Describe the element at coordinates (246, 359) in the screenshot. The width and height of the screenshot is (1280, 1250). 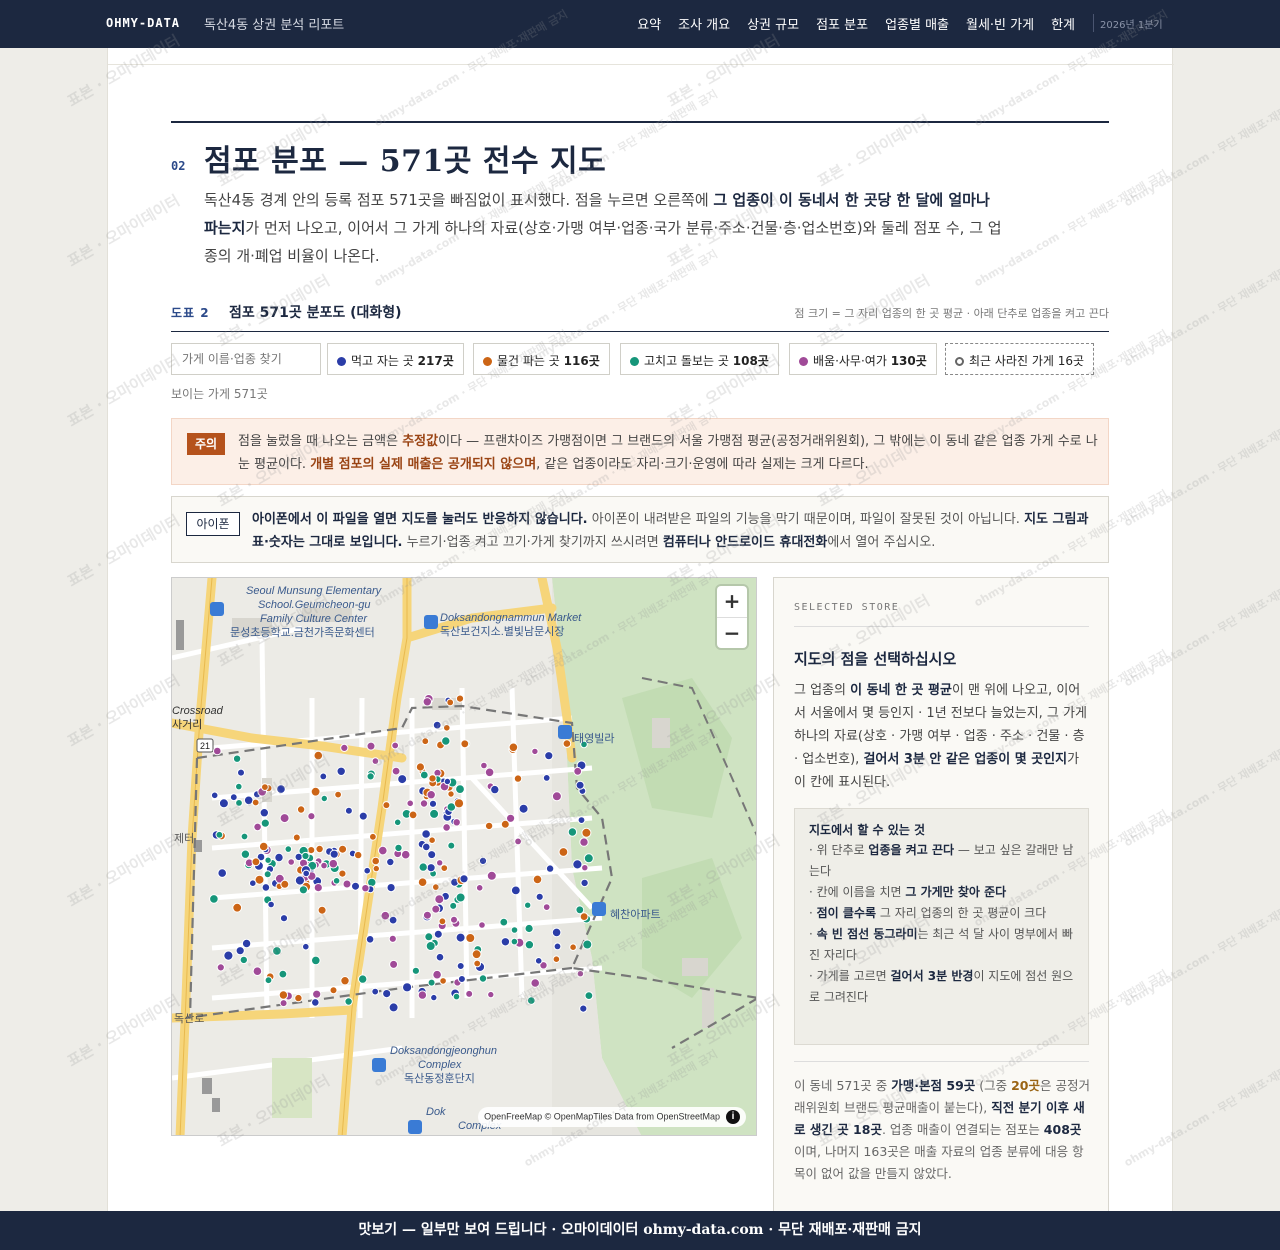
I see `store-search-input` at that location.